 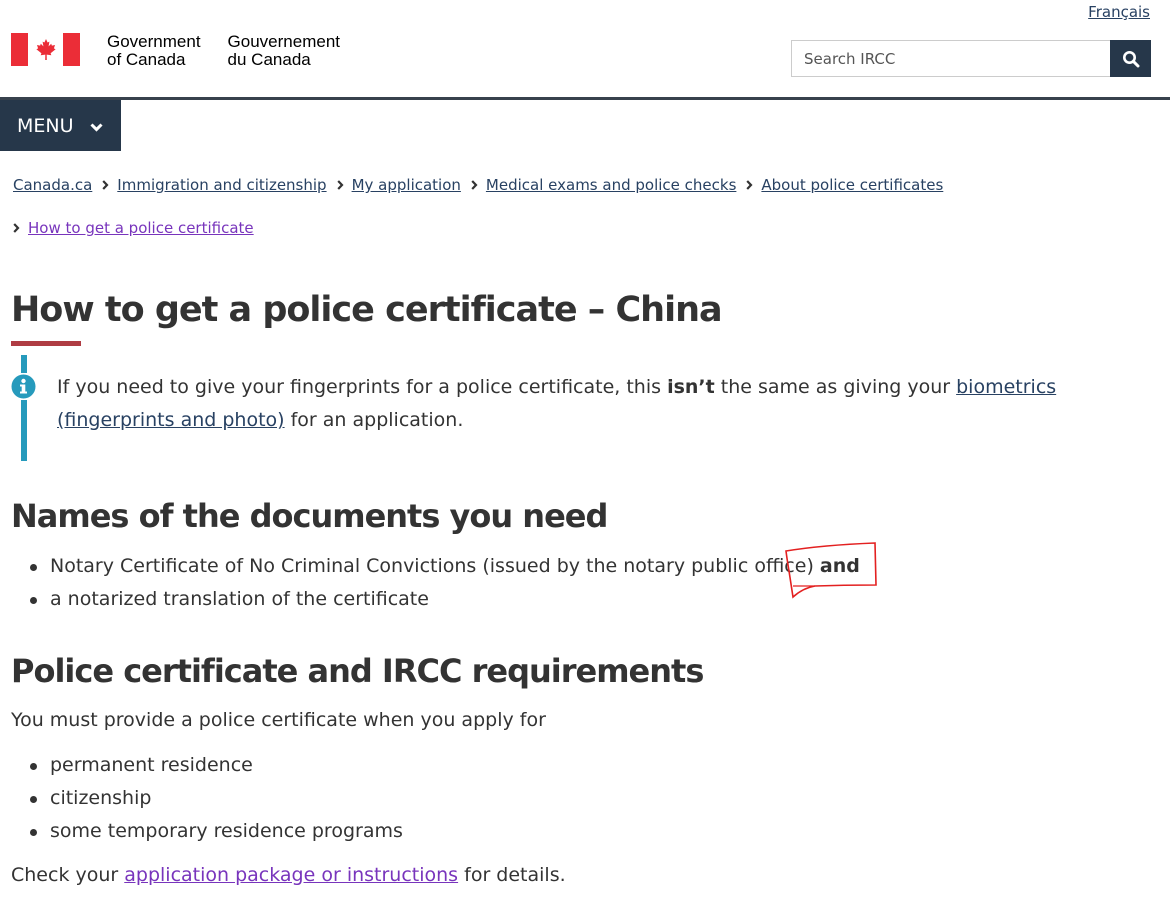 What do you see at coordinates (357, 671) in the screenshot?
I see `requirements-heading: Police certificate and IRCC requirements` at bounding box center [357, 671].